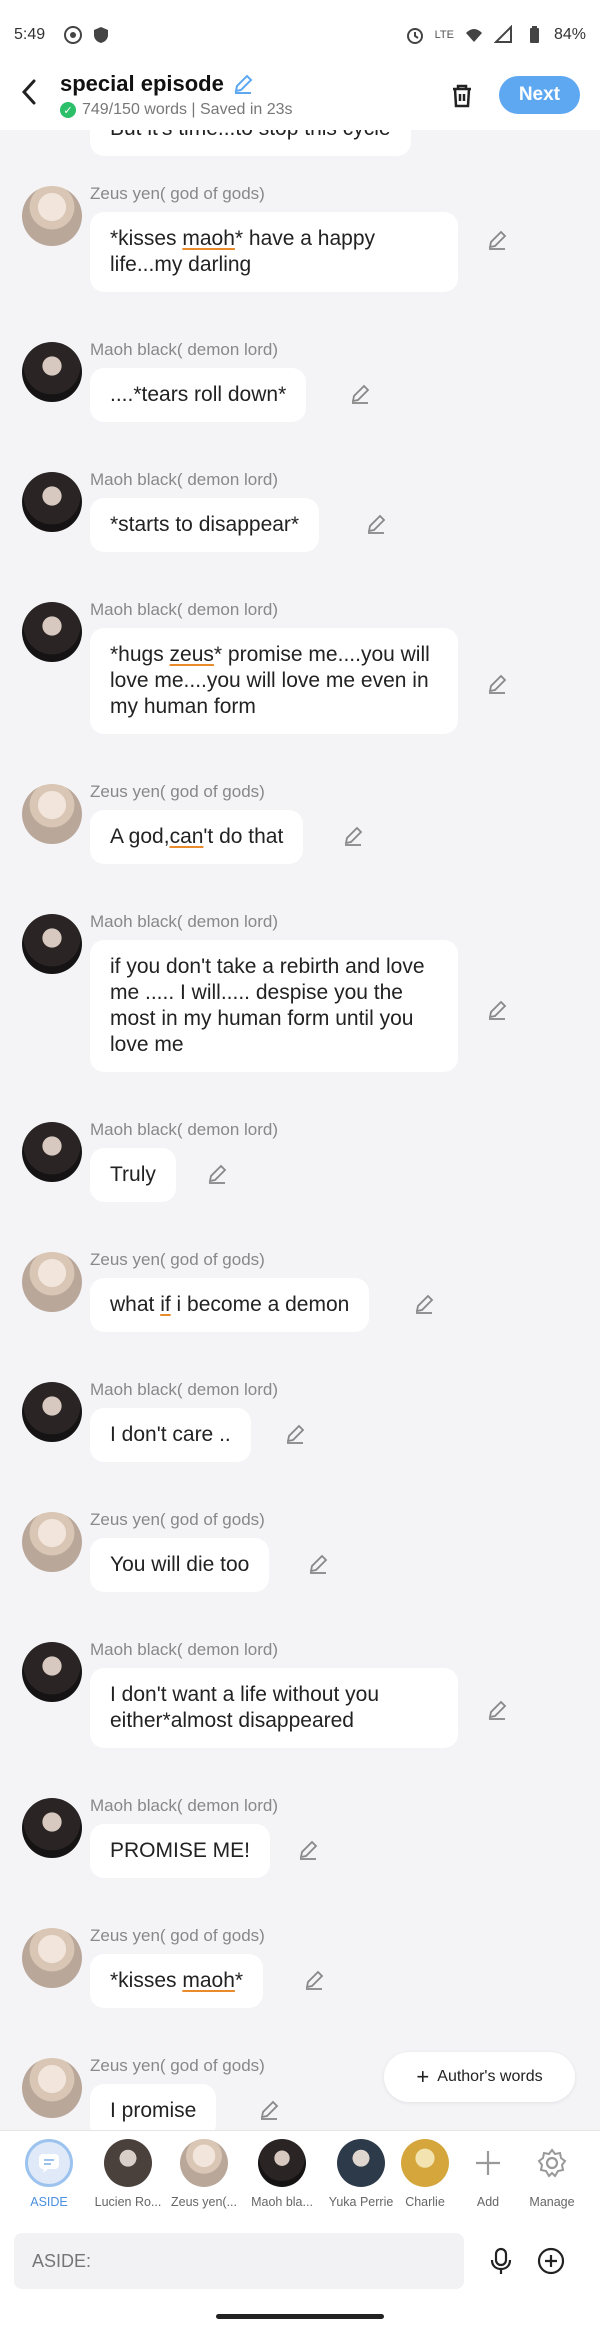 The height and width of the screenshot is (2333, 600). I want to click on message-text: But it's time...to stop this cycle, so click(250, 135).